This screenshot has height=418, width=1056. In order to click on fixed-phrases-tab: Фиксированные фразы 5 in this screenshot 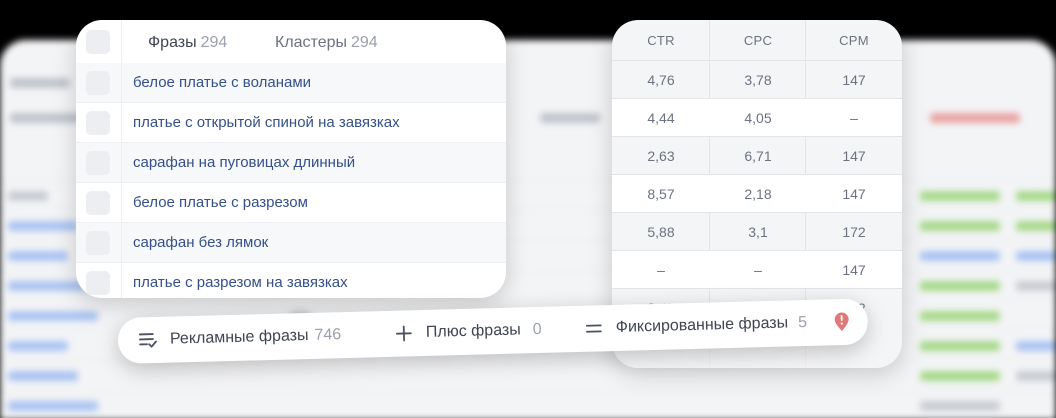, I will do `click(711, 325)`.